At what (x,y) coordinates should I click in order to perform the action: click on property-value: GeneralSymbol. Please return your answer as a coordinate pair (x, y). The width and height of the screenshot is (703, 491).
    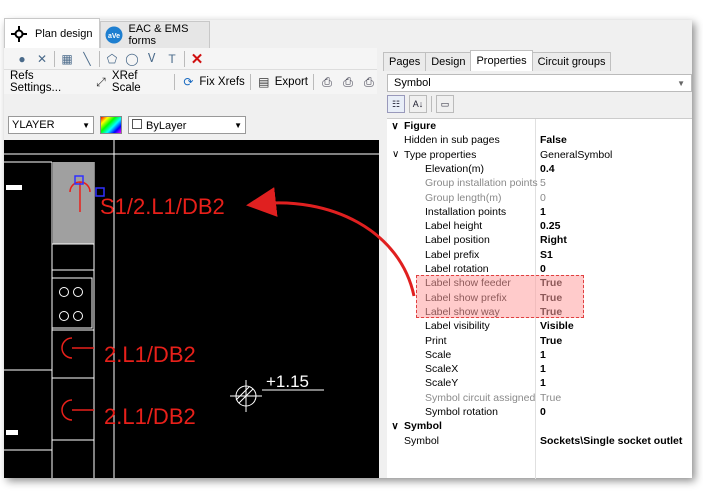
    Looking at the image, I should click on (576, 155).